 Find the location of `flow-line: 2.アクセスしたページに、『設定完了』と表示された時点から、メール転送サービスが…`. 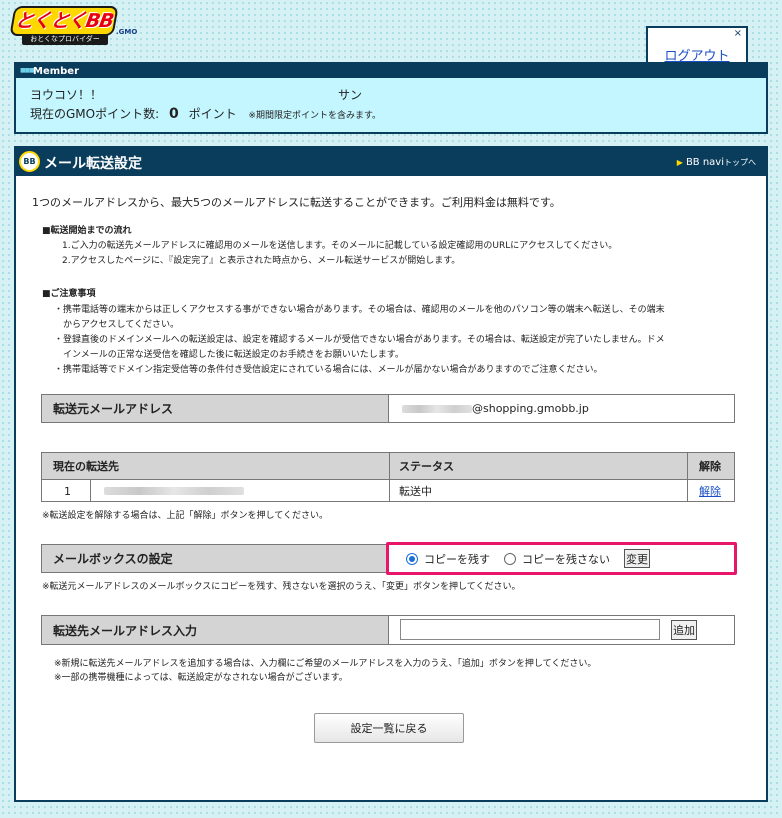

flow-line: 2.アクセスしたページに、『設定完了』と表示された時点から、メール転送サービスが… is located at coordinates (261, 261).